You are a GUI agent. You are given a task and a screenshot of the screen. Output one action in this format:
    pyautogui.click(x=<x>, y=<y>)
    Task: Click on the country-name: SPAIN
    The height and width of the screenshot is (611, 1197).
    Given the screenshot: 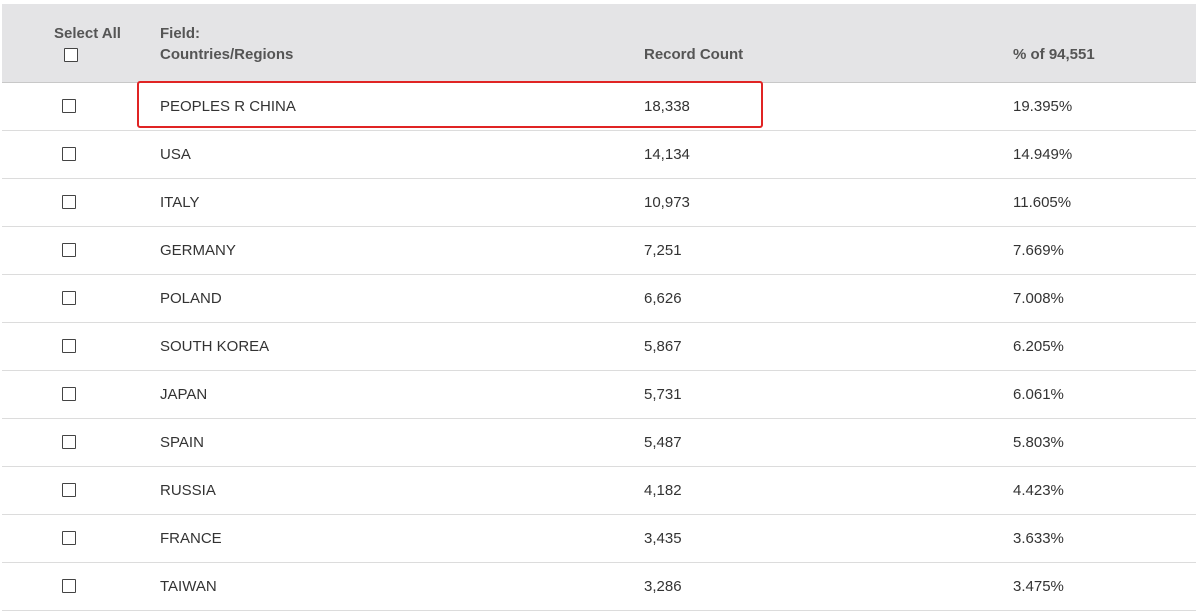 What is the action you would take?
    pyautogui.click(x=182, y=442)
    